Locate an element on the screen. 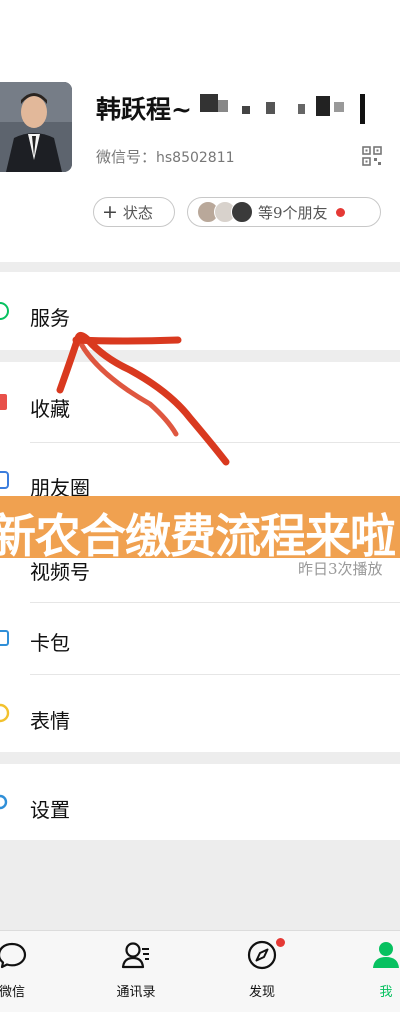 This screenshot has height=1012, width=400. avatar is located at coordinates (36, 127).